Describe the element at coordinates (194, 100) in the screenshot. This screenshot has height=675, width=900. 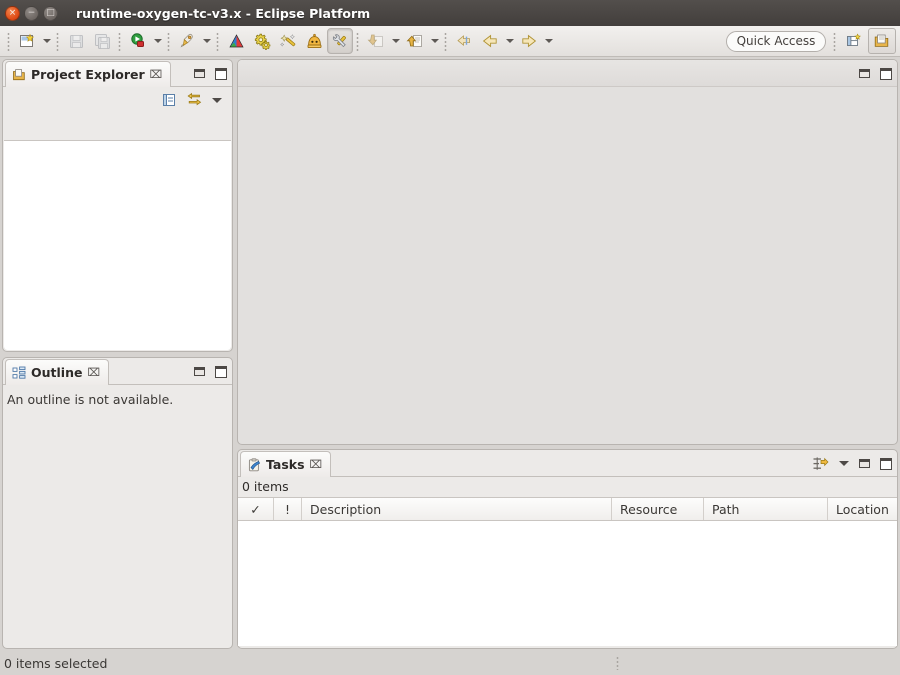
I see `link-with-editor-icon` at that location.